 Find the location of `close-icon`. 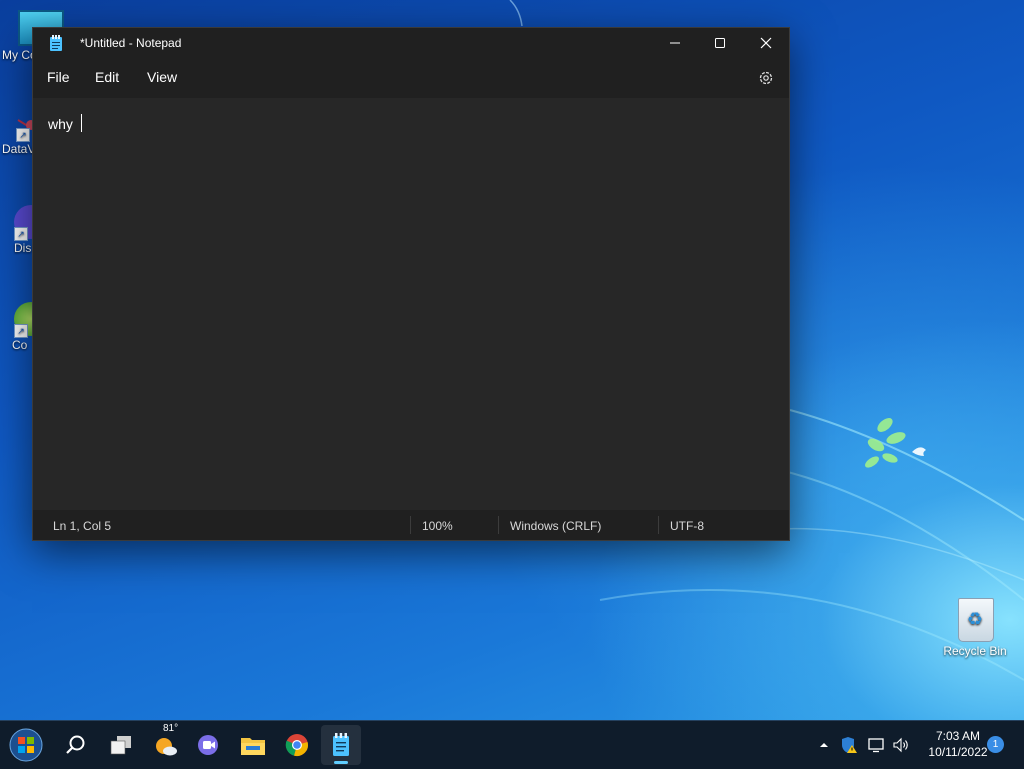

close-icon is located at coordinates (766, 43).